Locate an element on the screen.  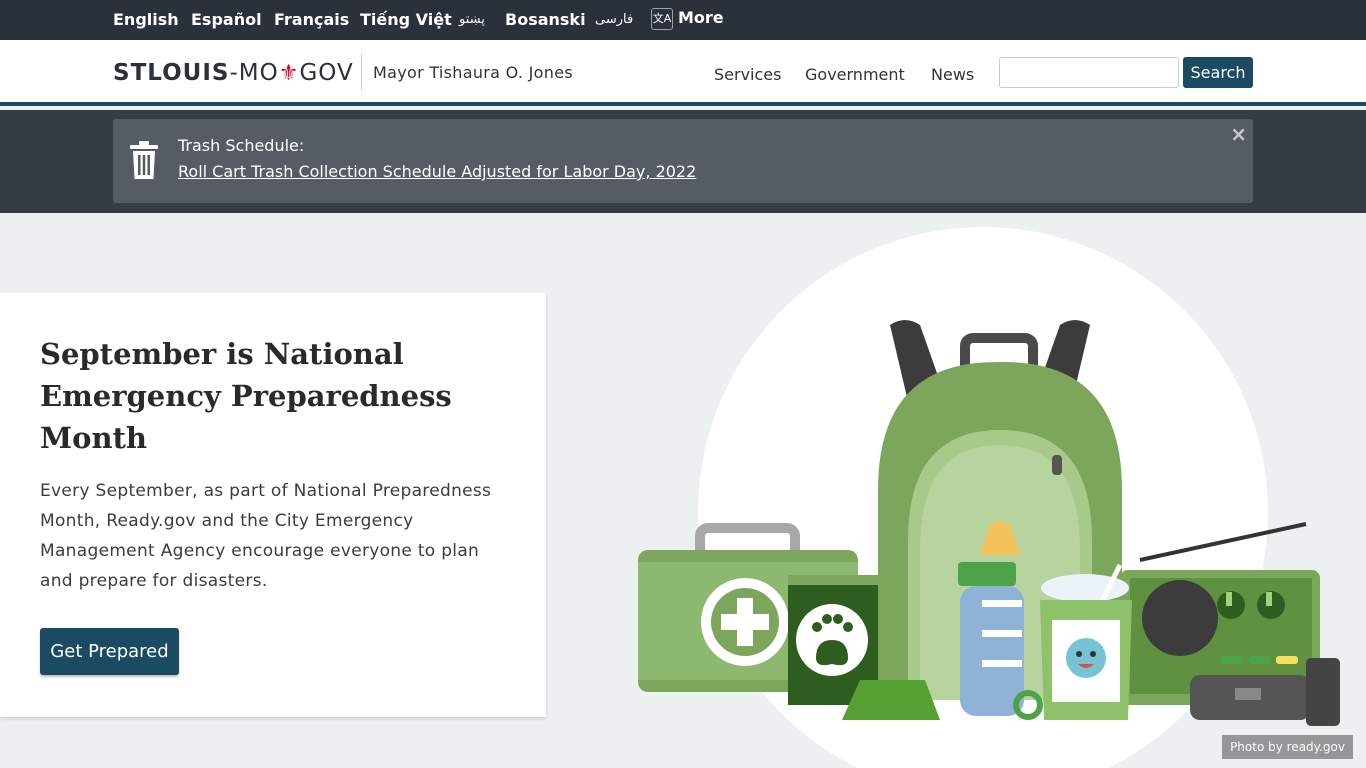
nav-link-news: News is located at coordinates (952, 74).